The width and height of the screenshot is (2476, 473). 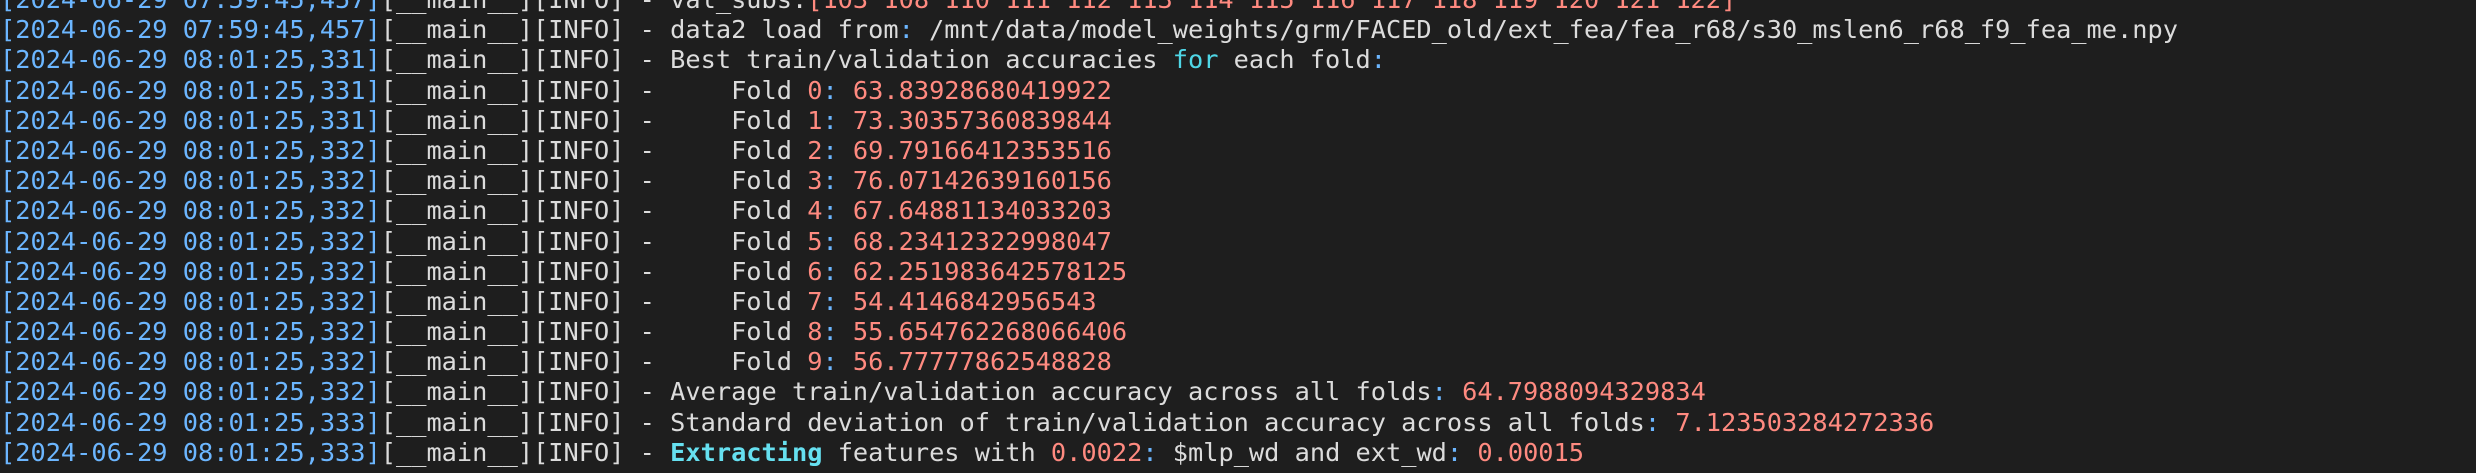 What do you see at coordinates (815, 120) in the screenshot?
I see `log-message-segment: 1` at bounding box center [815, 120].